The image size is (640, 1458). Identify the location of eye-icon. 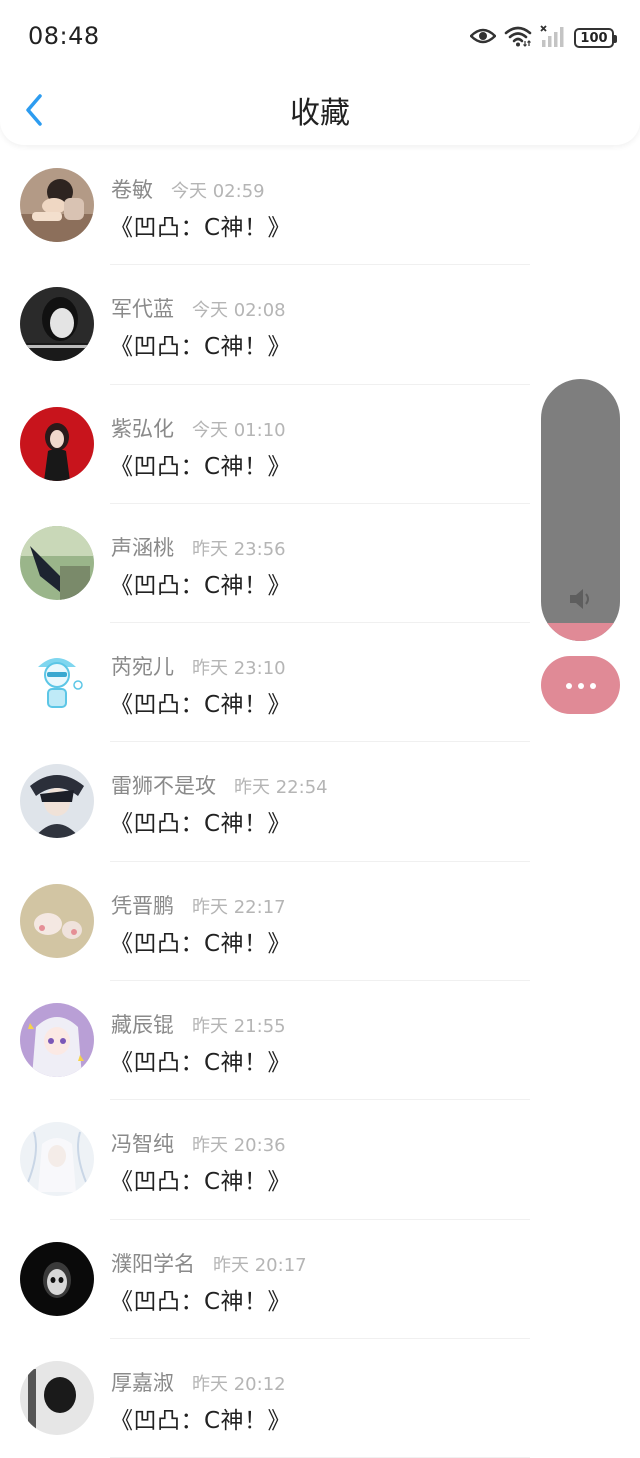
(483, 38).